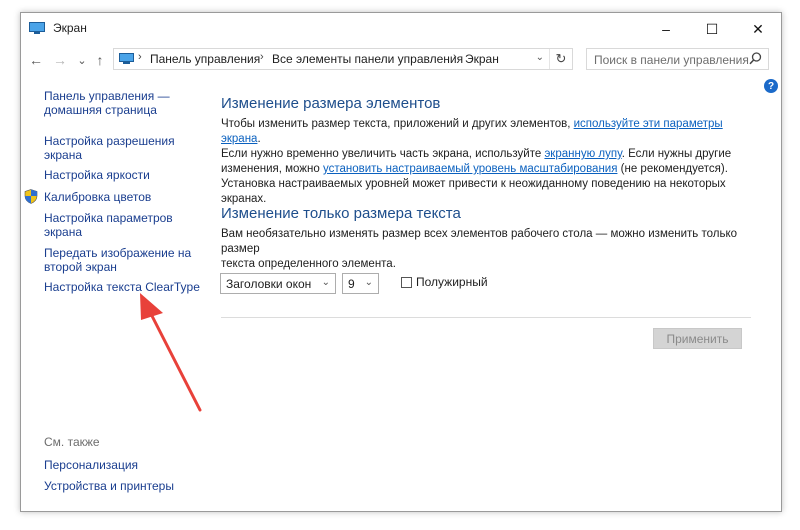 The height and width of the screenshot is (530, 800). Describe the element at coordinates (171, 352) in the screenshot. I see `annotation-arrow-icon` at that location.